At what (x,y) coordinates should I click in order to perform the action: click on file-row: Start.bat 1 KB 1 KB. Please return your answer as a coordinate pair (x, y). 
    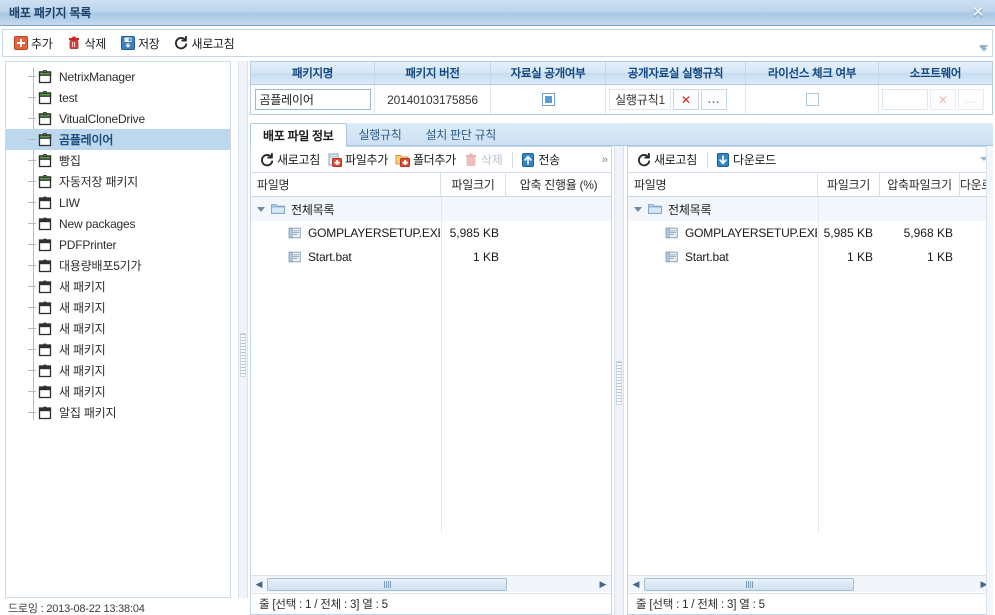
    Looking at the image, I should click on (810, 257).